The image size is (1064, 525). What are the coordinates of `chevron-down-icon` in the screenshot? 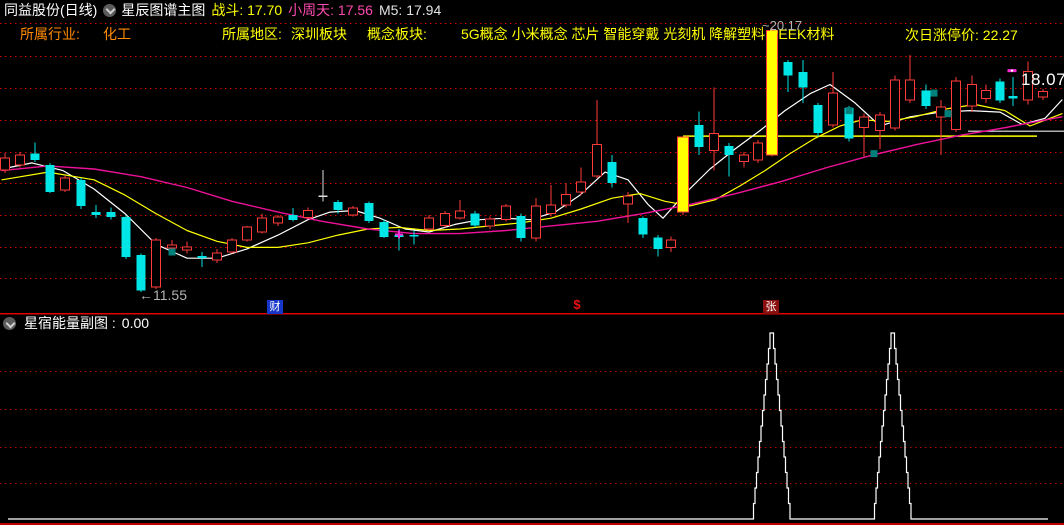 It's located at (110, 10).